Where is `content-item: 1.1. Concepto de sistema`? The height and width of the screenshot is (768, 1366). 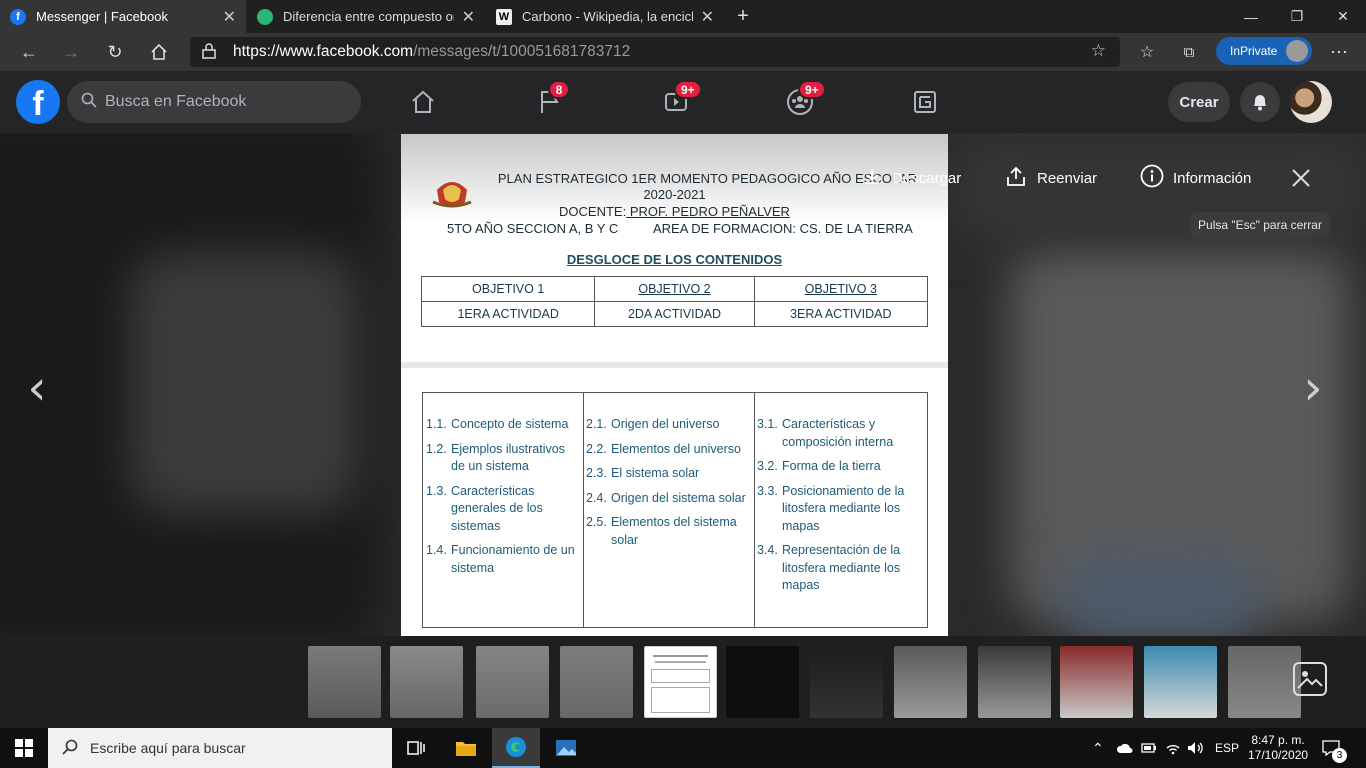
content-item: 1.1. Concepto de sistema is located at coordinates (497, 424).